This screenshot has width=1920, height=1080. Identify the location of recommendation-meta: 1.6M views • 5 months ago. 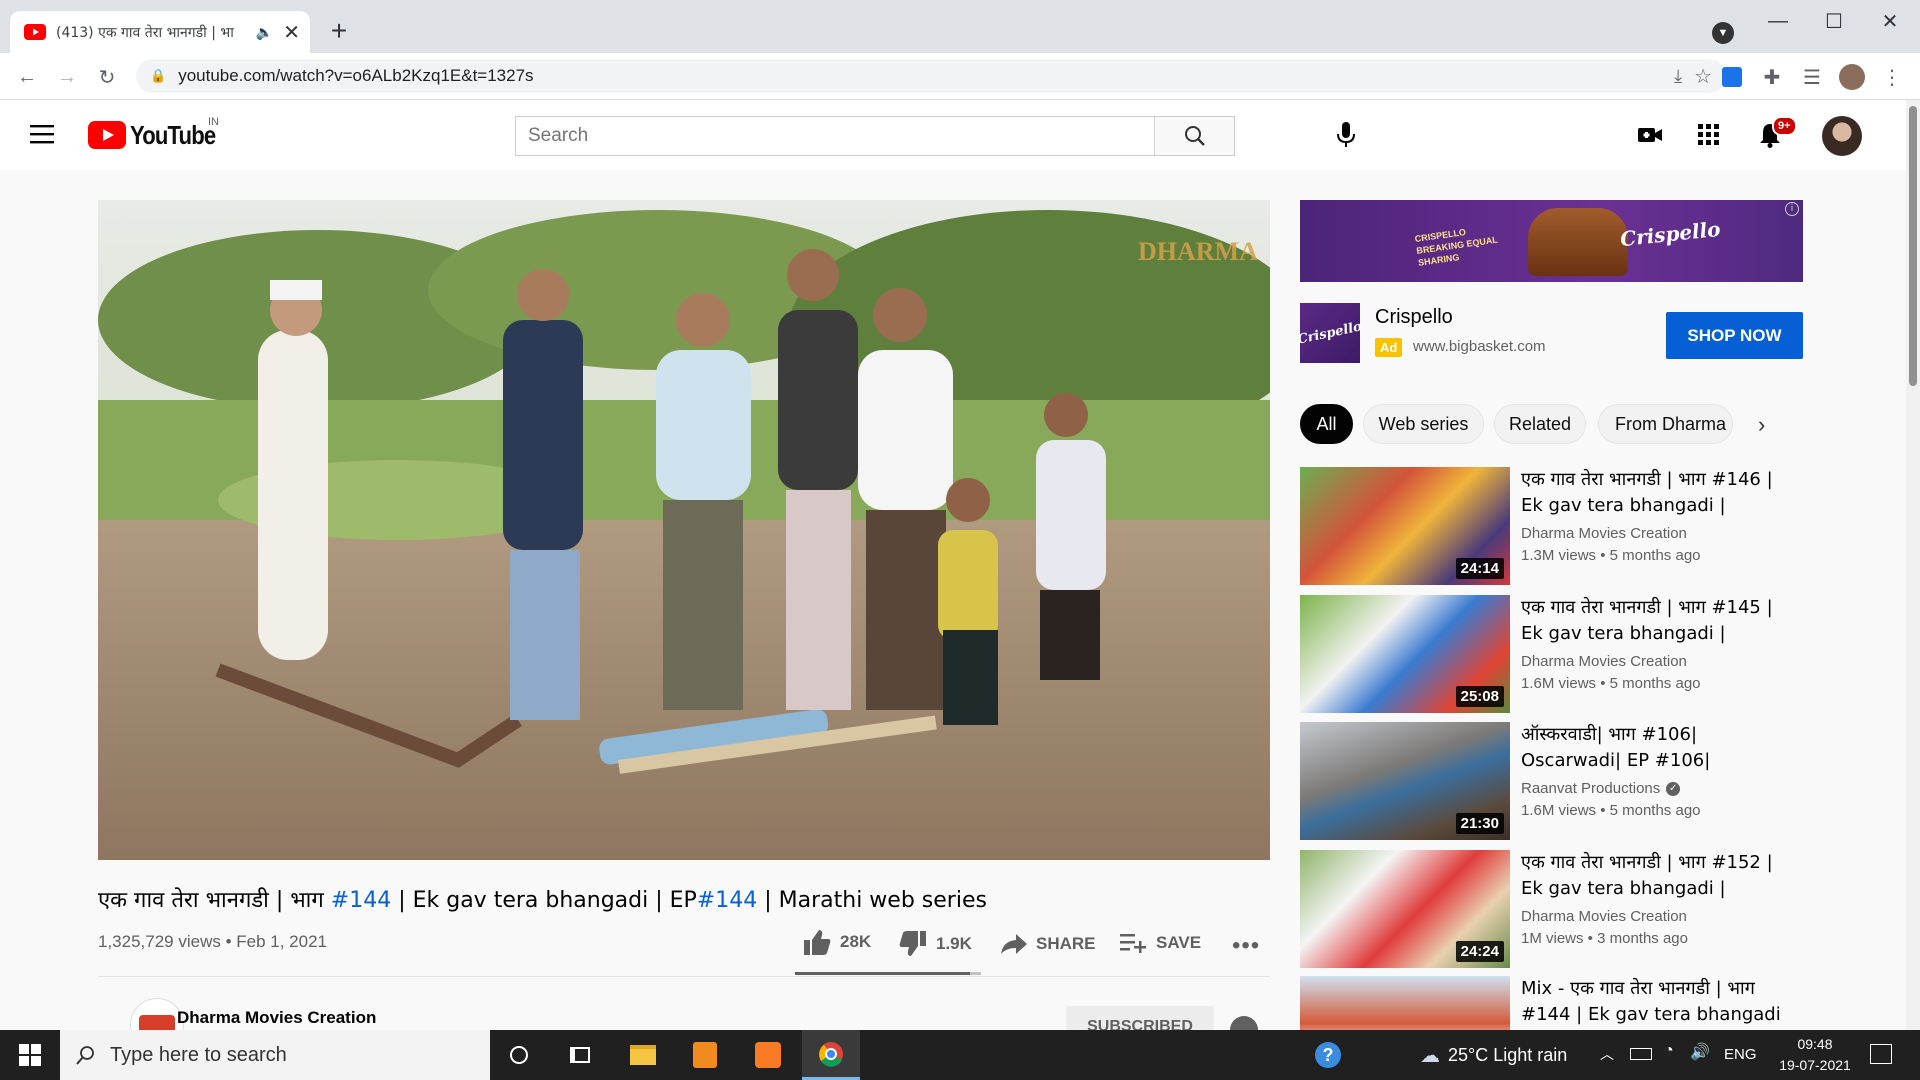
(1611, 683).